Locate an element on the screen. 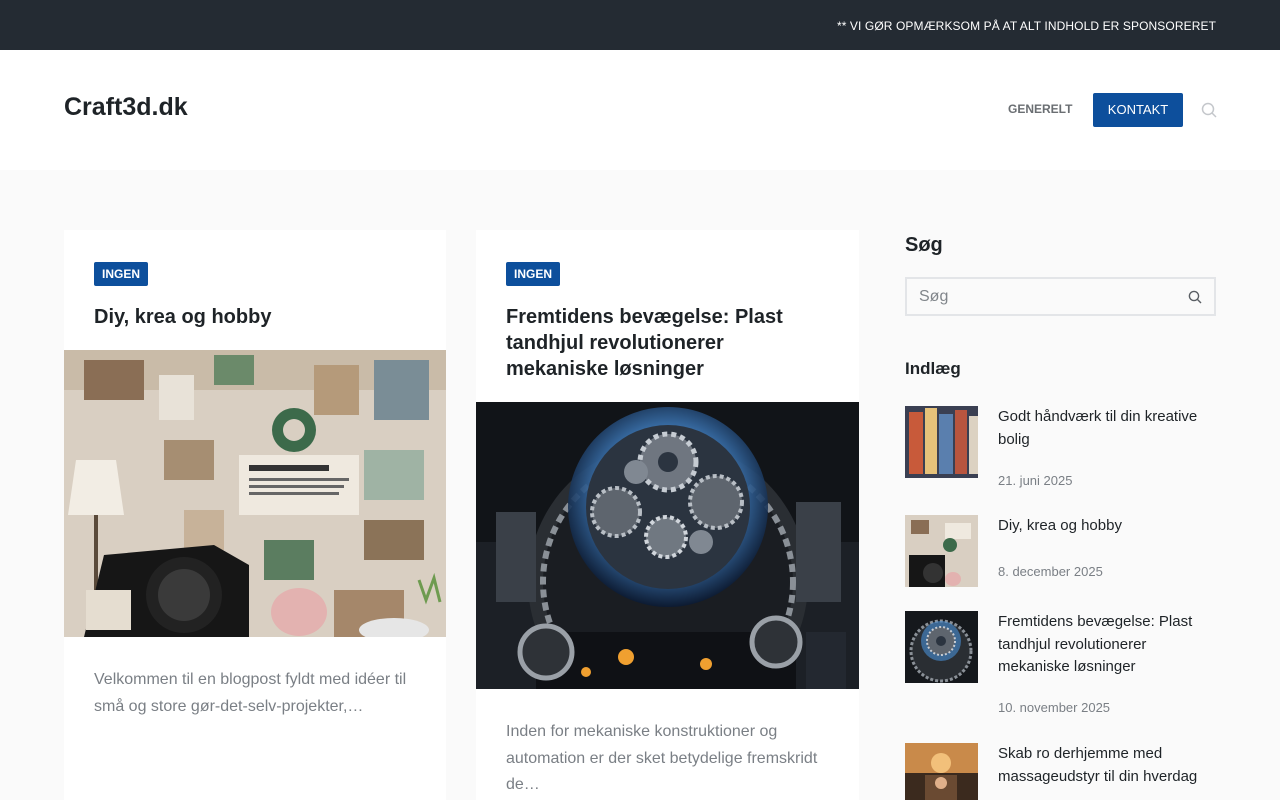 Image resolution: width=1280 pixels, height=800 pixels. post-title: Diy, krea og hobby is located at coordinates (255, 317).